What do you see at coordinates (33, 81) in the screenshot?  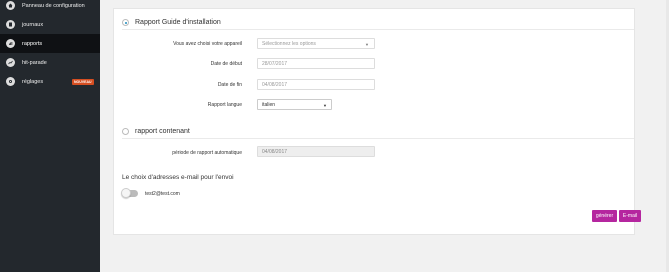 I see `sidebar-item-label: réglages` at bounding box center [33, 81].